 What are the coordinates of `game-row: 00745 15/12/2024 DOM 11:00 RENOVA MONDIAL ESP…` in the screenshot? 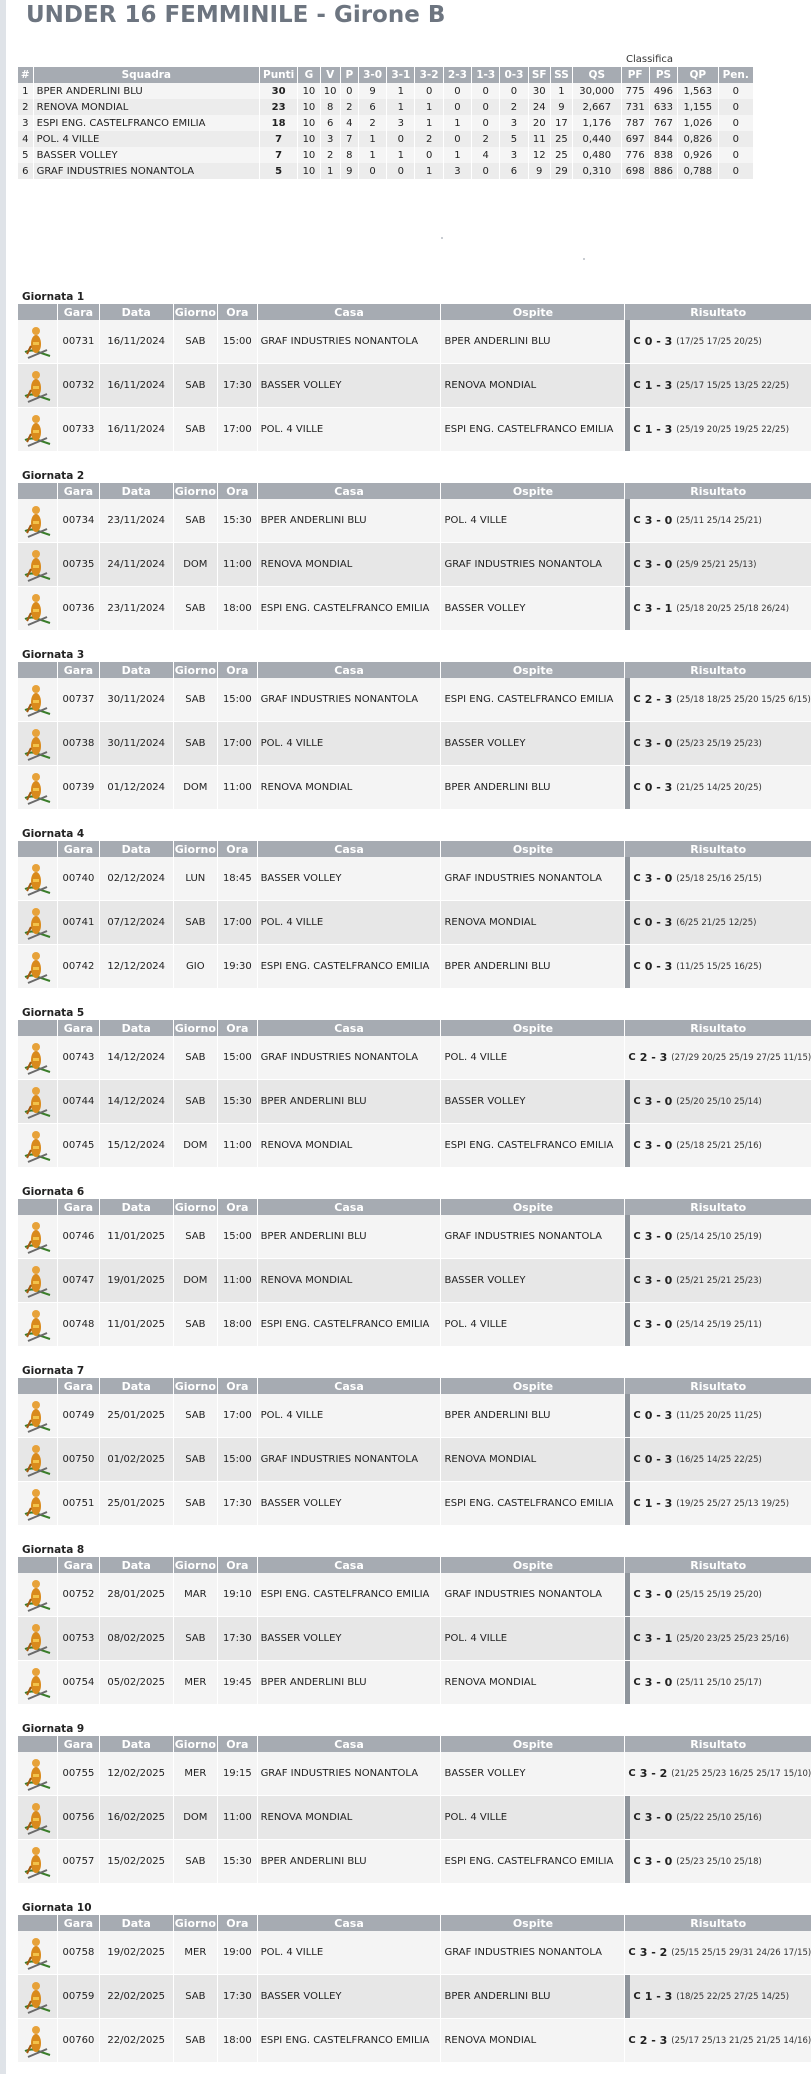 It's located at (415, 1145).